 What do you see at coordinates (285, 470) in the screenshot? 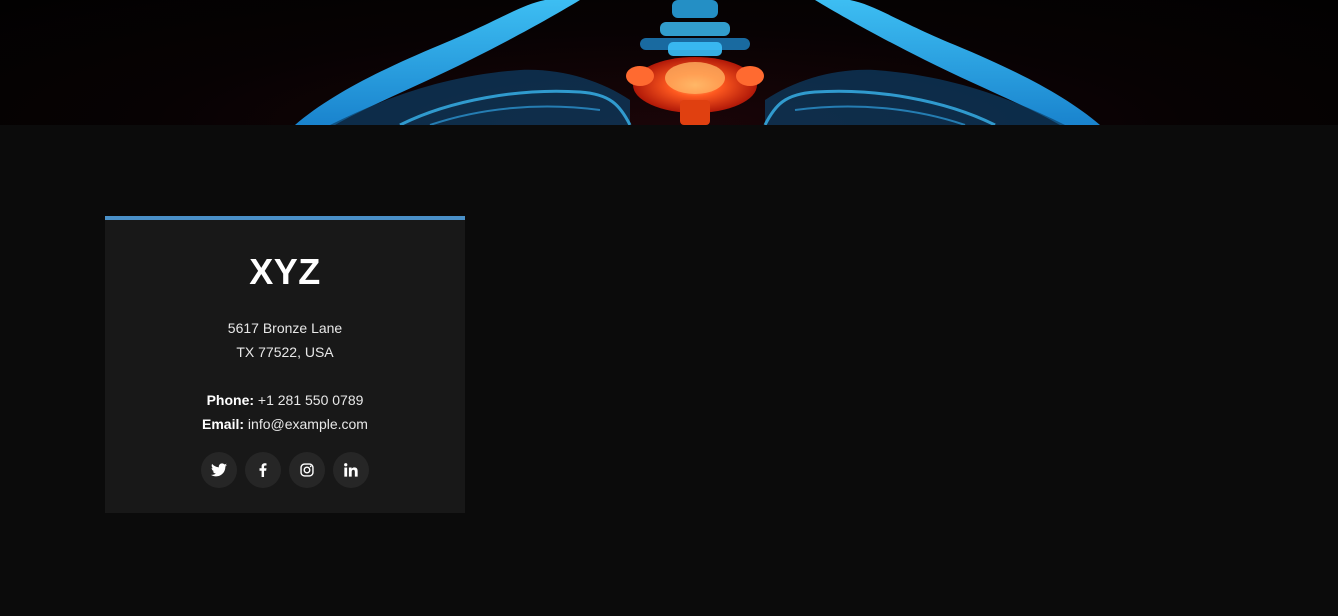
I see `social-links` at bounding box center [285, 470].